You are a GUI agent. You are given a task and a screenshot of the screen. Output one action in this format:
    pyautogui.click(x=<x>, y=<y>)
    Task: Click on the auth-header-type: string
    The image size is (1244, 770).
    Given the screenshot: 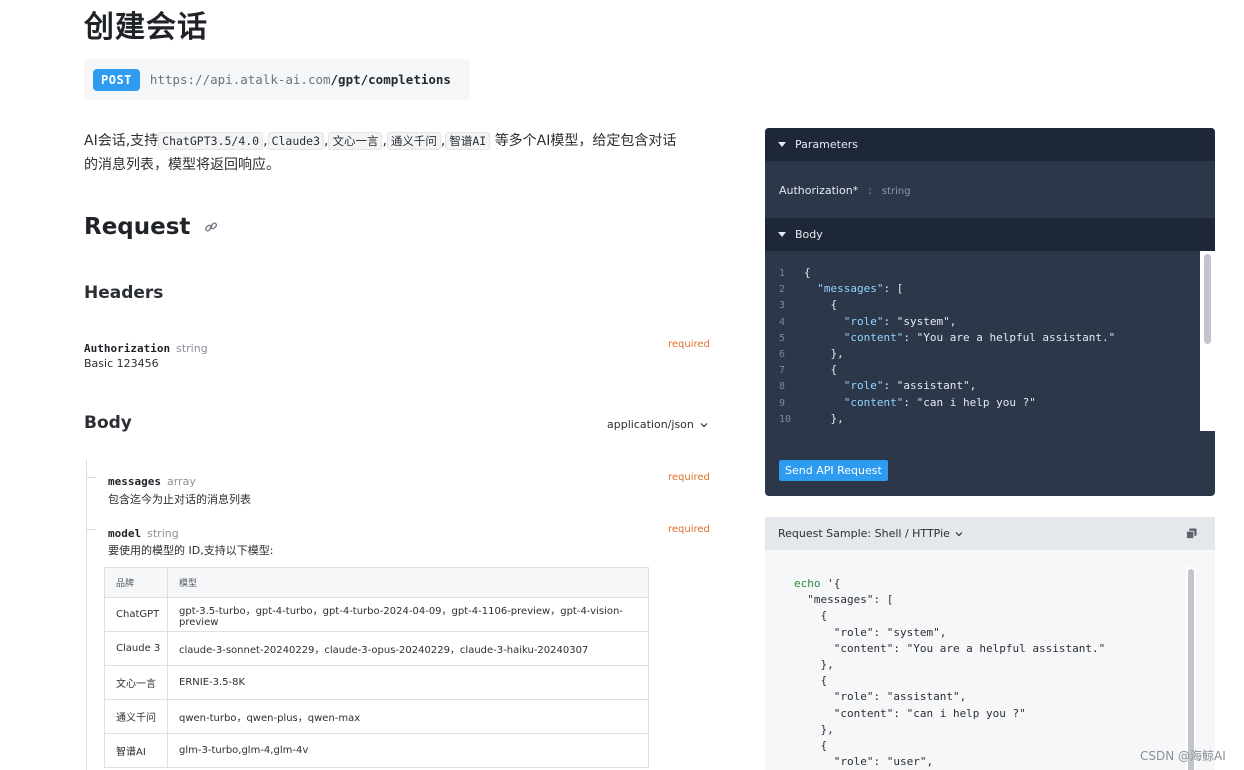 What is the action you would take?
    pyautogui.click(x=192, y=348)
    